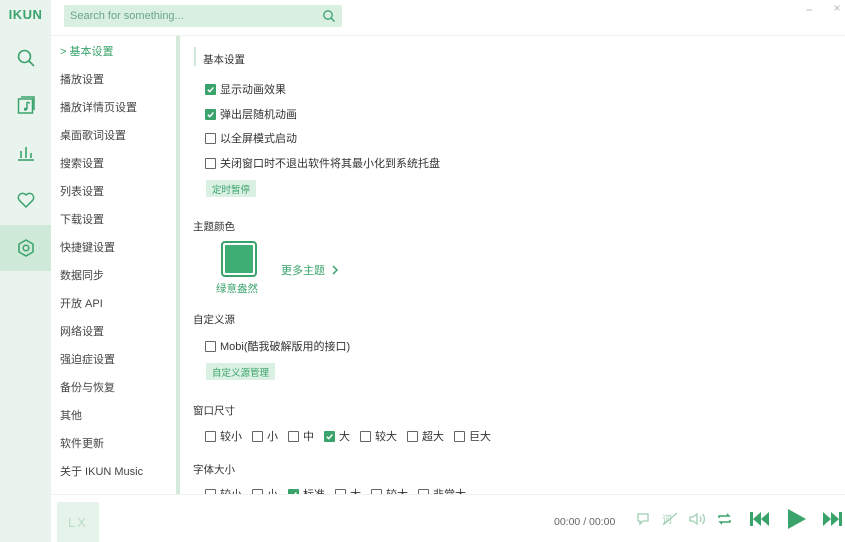 The width and height of the screenshot is (845, 542). Describe the element at coordinates (513, 489) in the screenshot. I see `font-size-clip: 较小 小 标准 大 较大 非常大` at that location.